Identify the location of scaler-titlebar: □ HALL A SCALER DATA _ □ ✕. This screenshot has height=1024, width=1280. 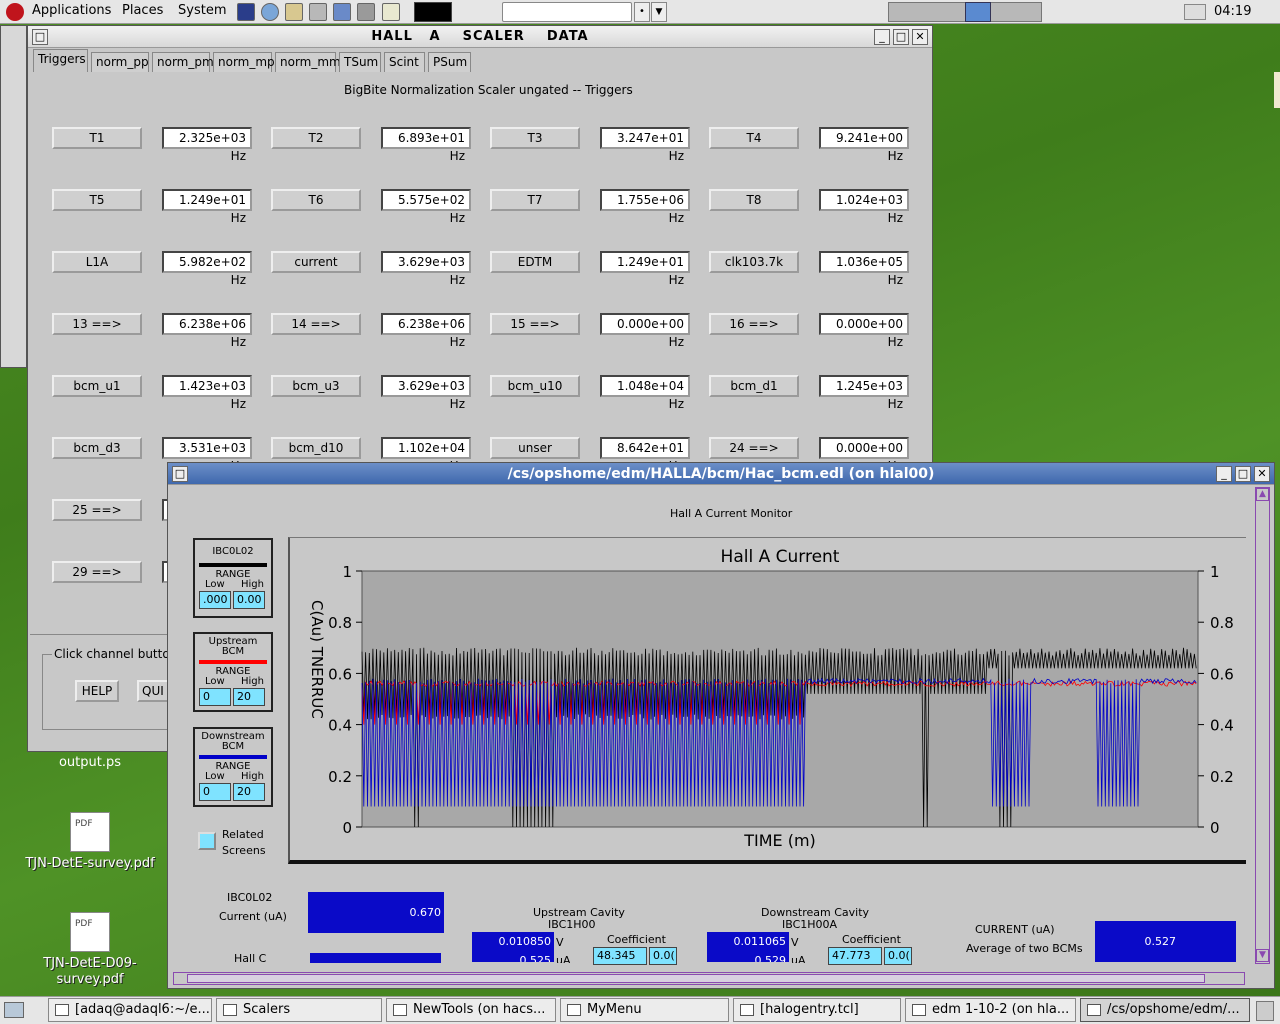
(480, 37).